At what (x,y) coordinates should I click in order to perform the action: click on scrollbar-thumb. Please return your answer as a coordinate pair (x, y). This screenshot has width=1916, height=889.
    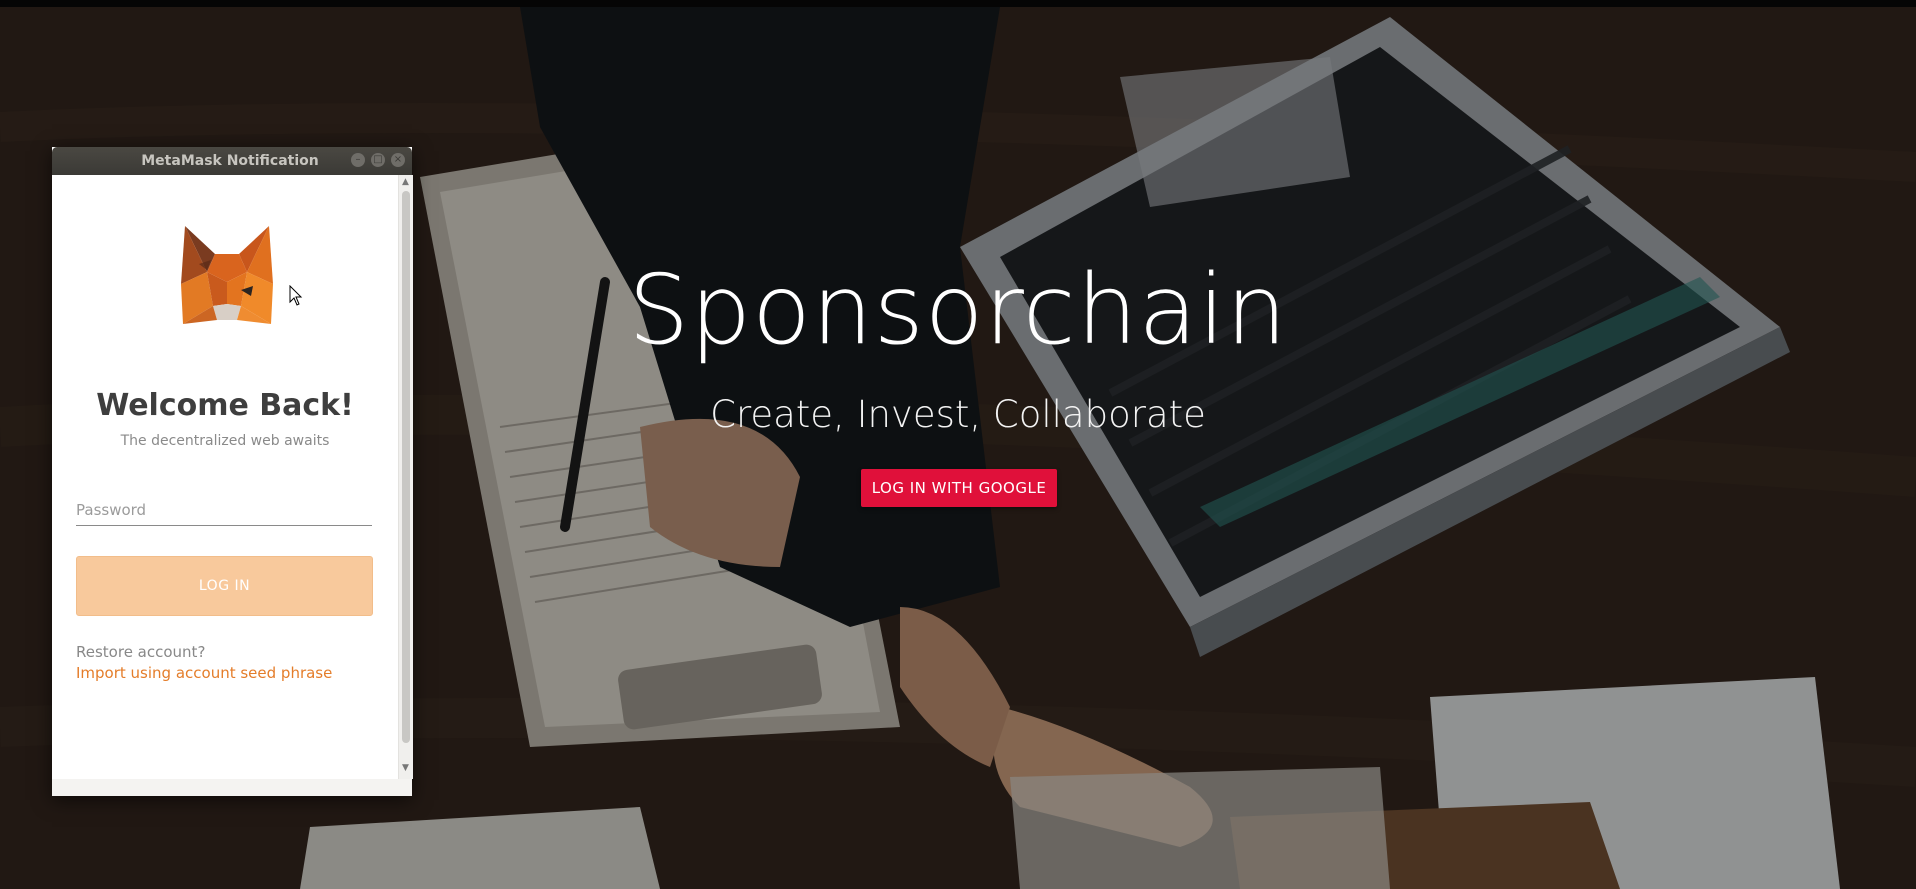
    Looking at the image, I should click on (406, 467).